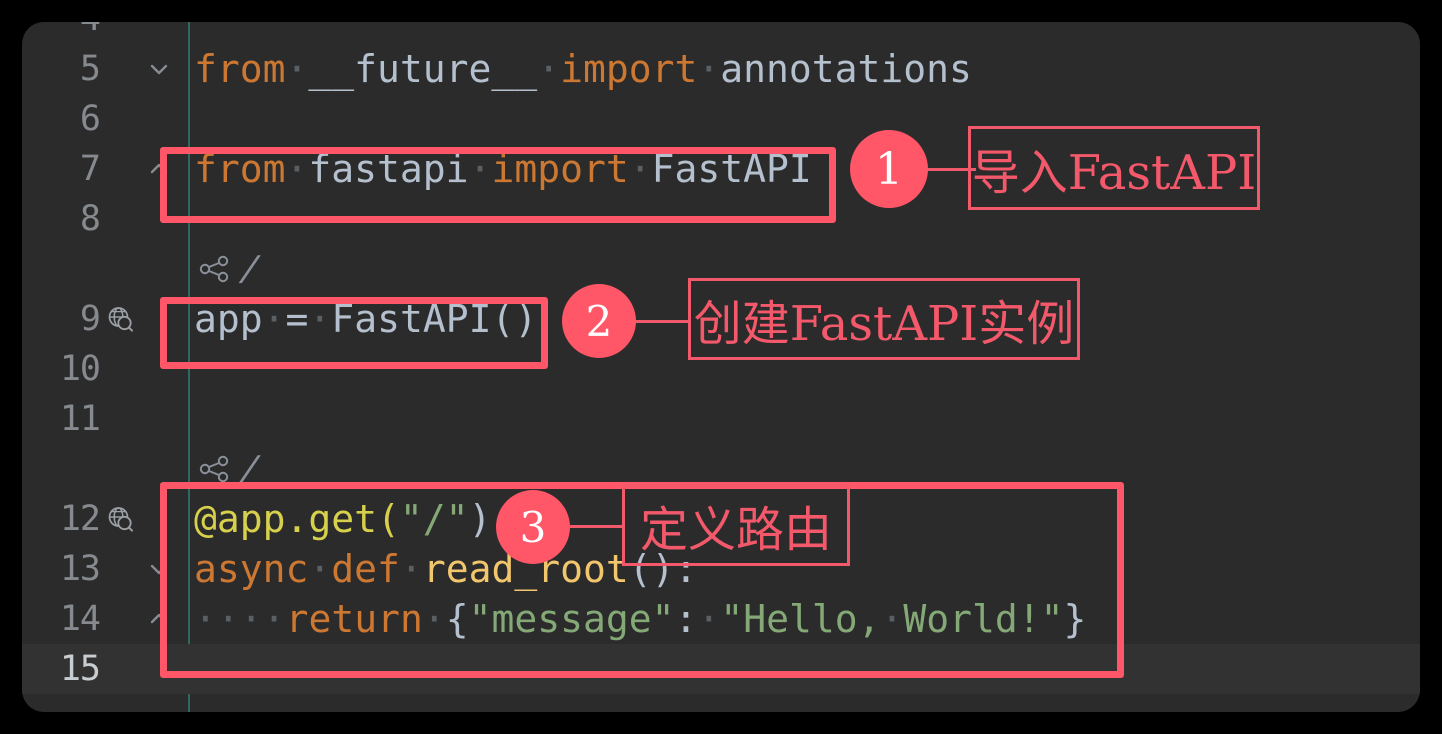  Describe the element at coordinates (80, 619) in the screenshot. I see `line-number: 14` at that location.